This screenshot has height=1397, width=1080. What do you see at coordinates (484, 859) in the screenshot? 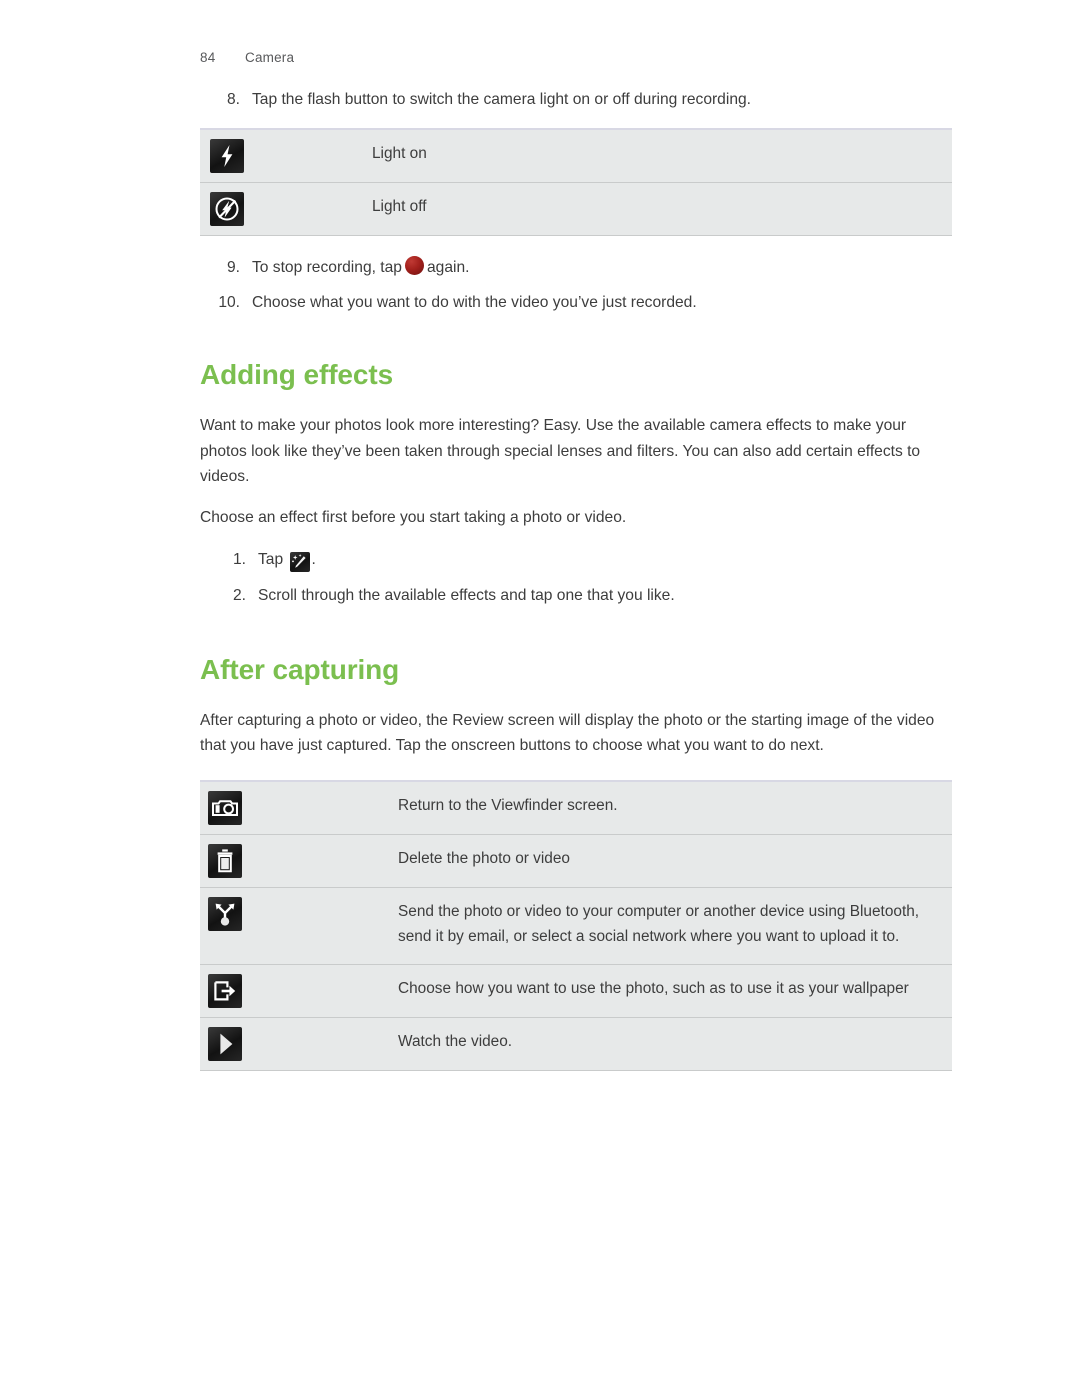
I see `table-cell-text: Delete the photo or video` at bounding box center [484, 859].